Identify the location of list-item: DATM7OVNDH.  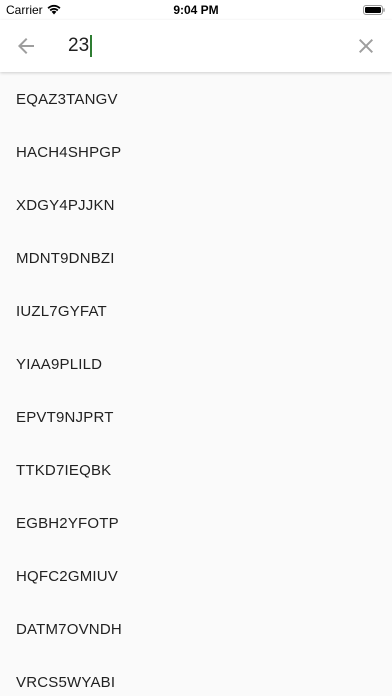
(196, 629).